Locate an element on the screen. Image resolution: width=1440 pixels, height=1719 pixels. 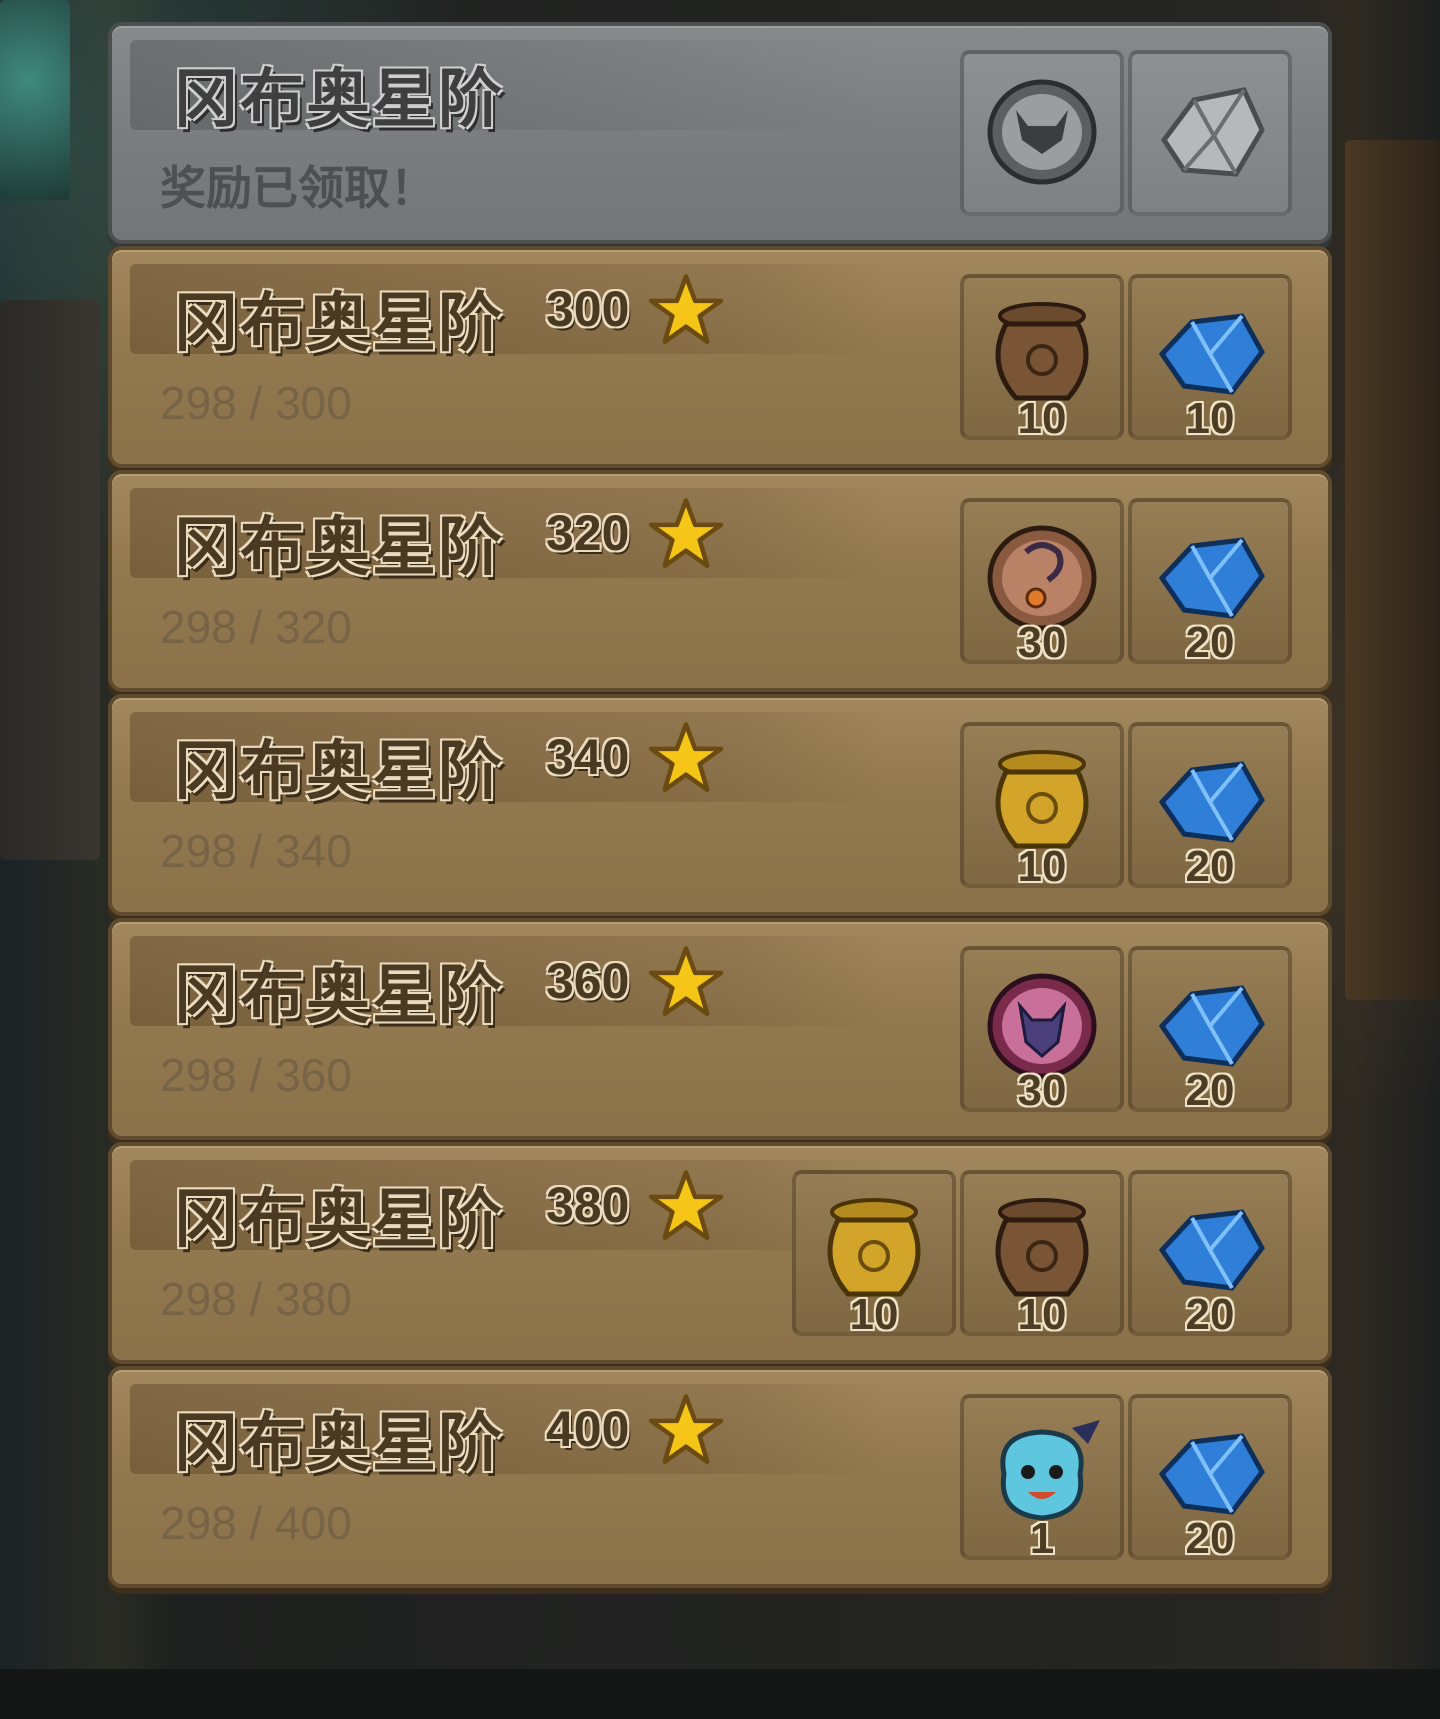
reward-quantity: 1 is located at coordinates (1042, 1538).